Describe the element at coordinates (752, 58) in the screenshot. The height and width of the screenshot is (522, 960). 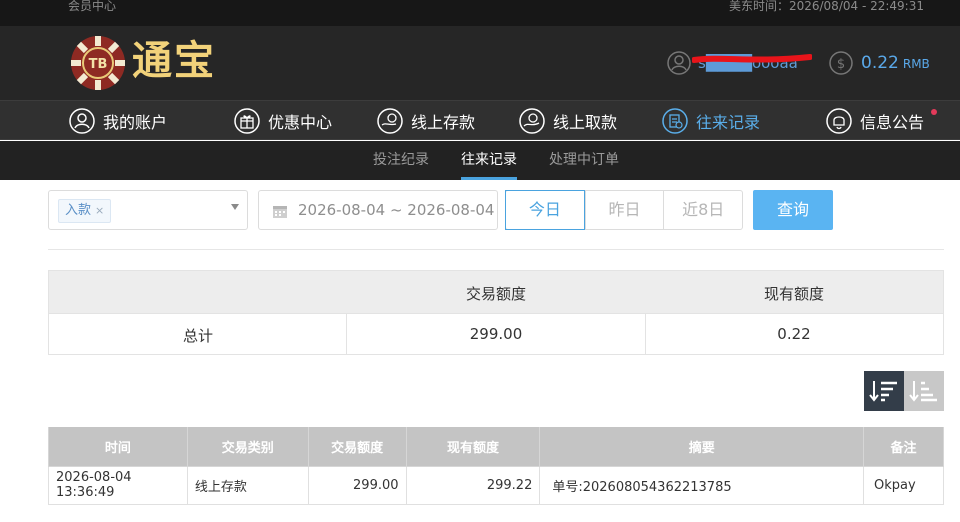
I see `redaction-scribble` at that location.